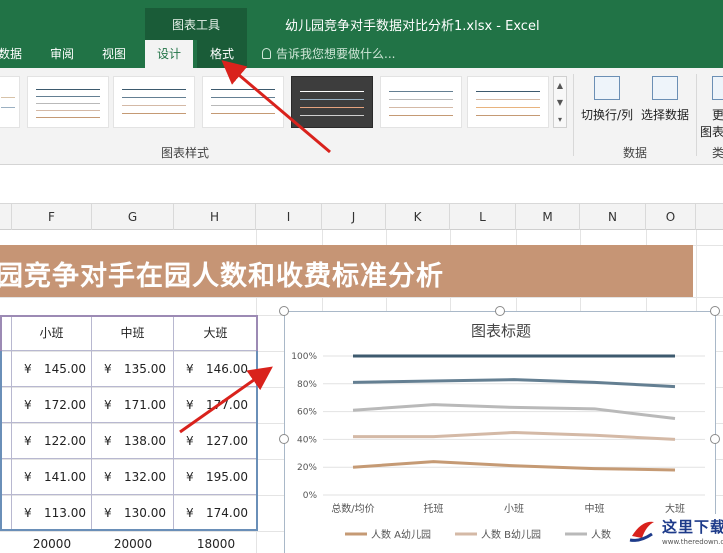  I want to click on select-data-icon, so click(665, 88).